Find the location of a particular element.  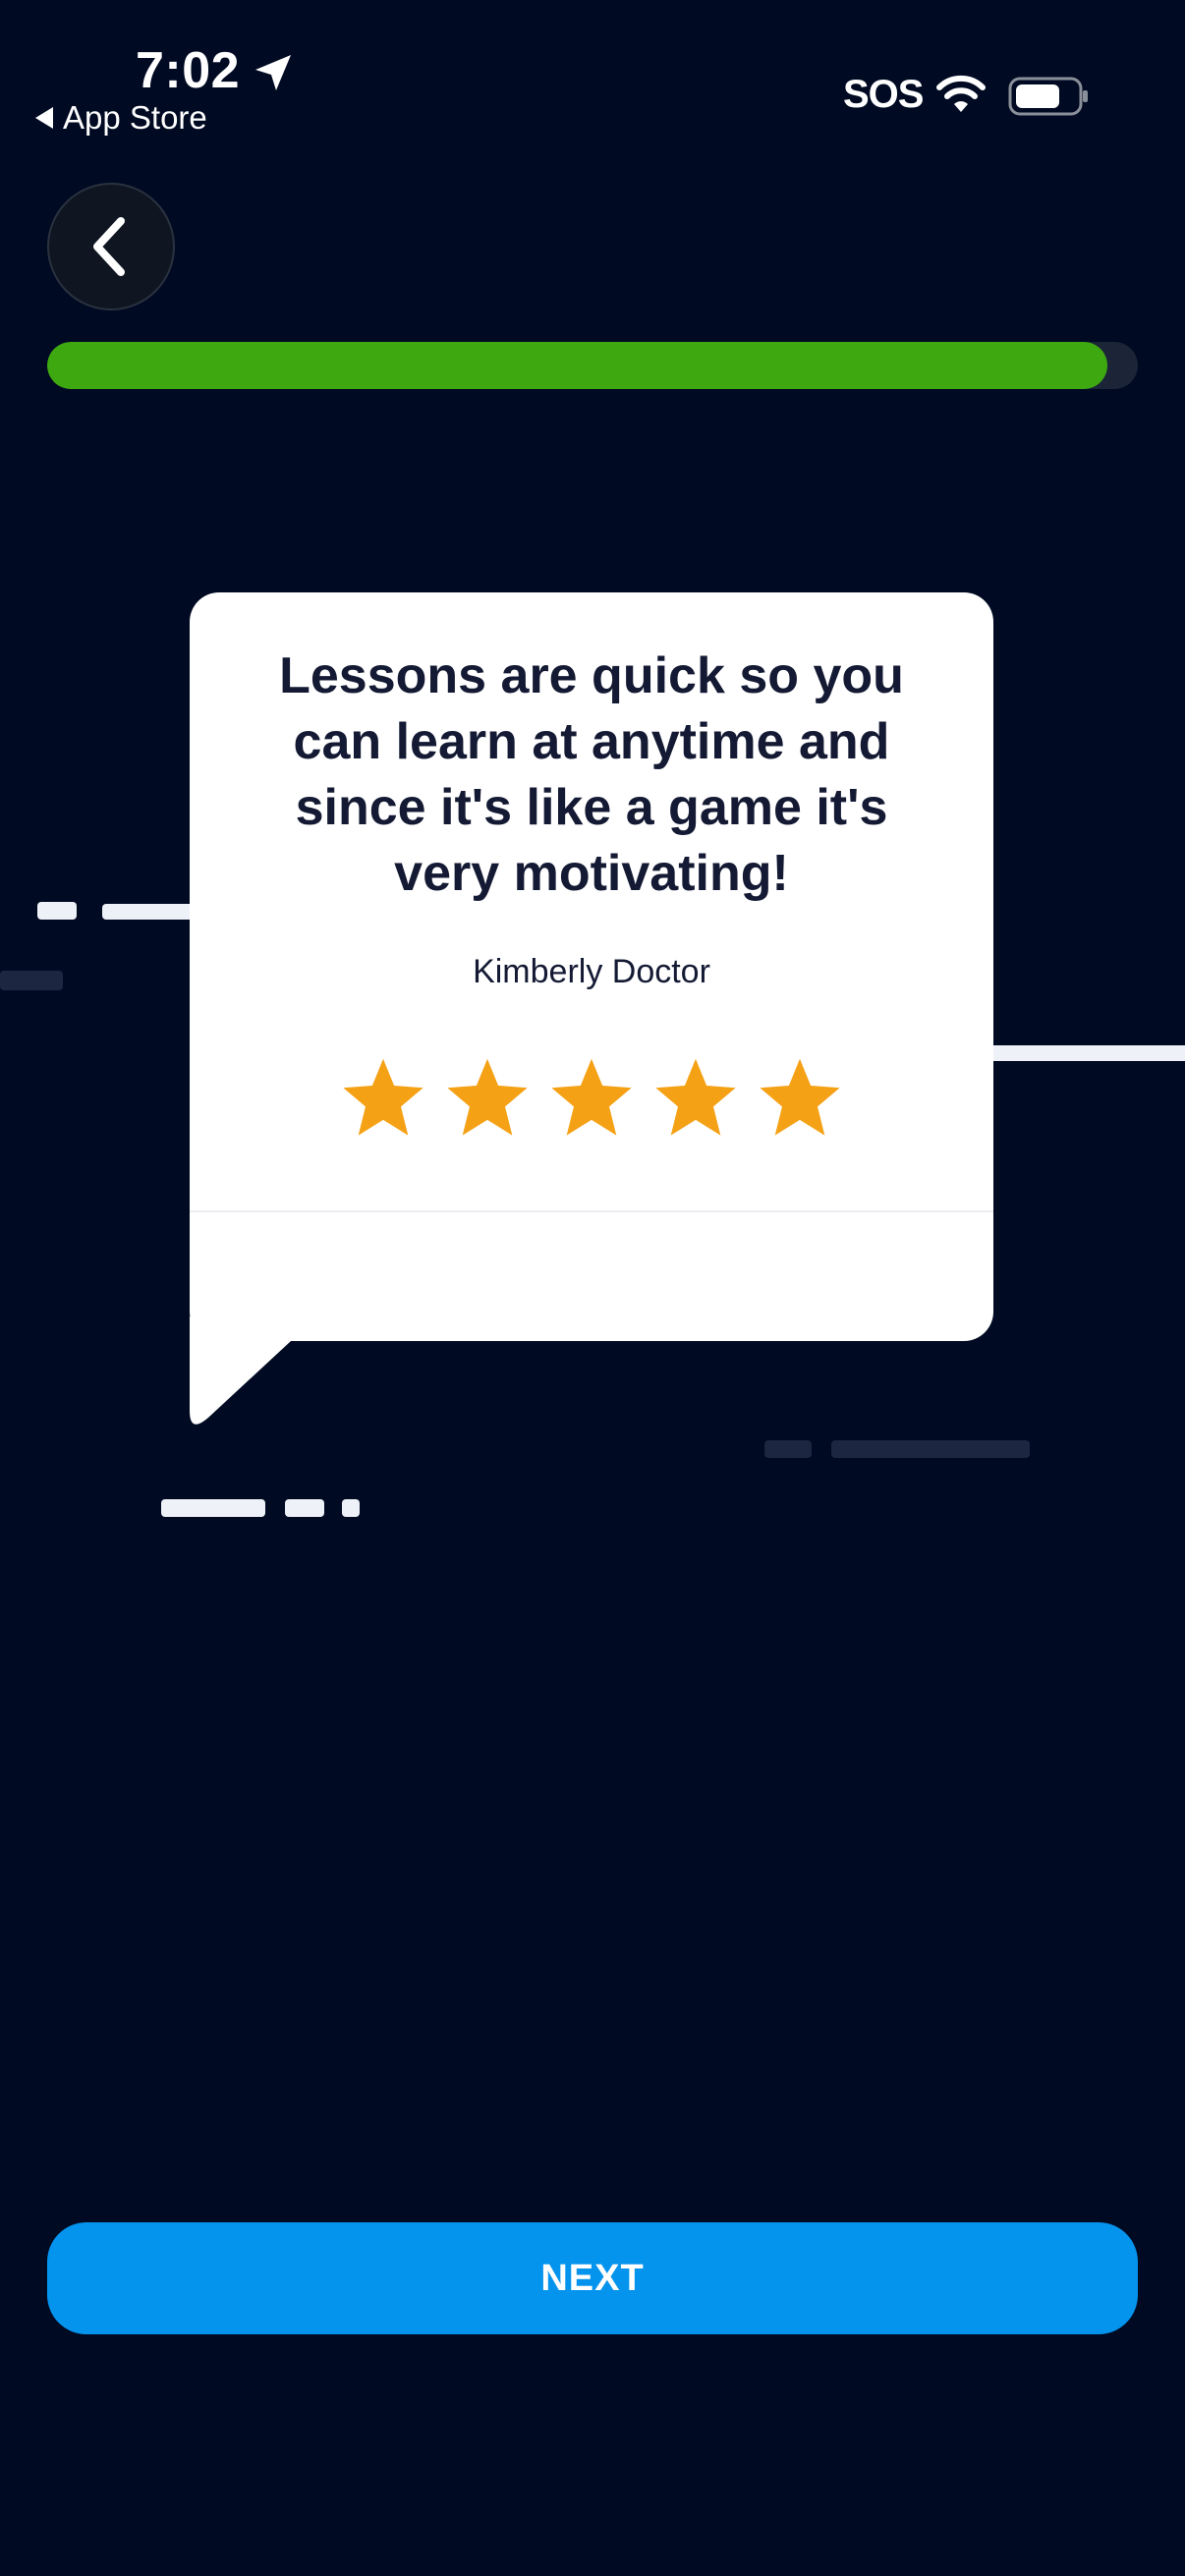

bubble-divider is located at coordinates (592, 1211).